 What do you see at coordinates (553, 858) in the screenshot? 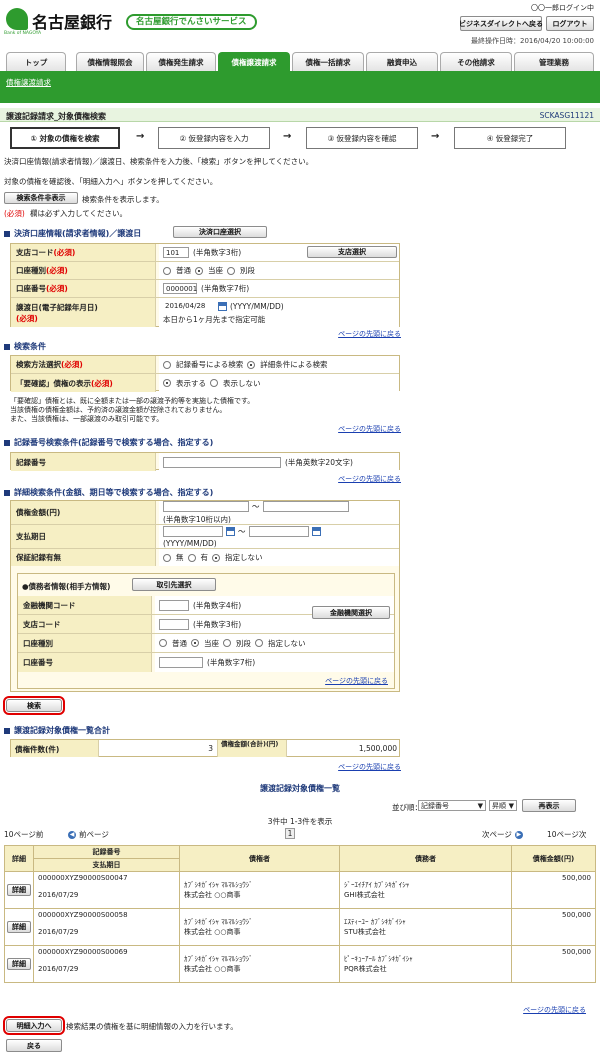
I see `th-amount: 債権金額(円)` at bounding box center [553, 858].